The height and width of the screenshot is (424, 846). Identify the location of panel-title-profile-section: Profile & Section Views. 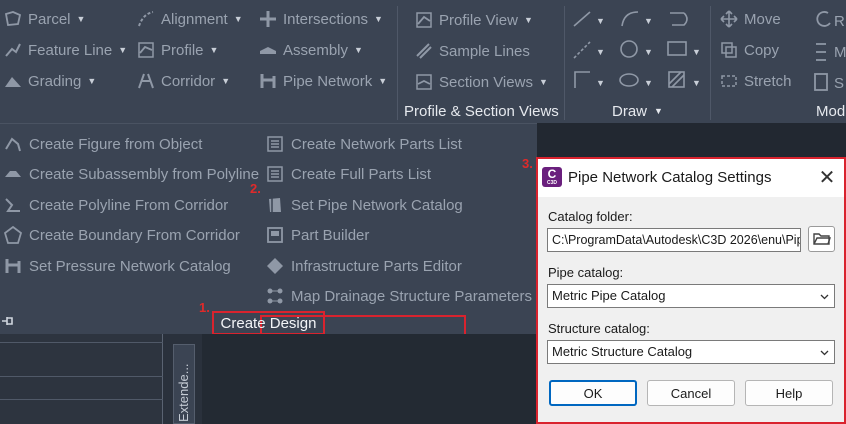
(481, 111).